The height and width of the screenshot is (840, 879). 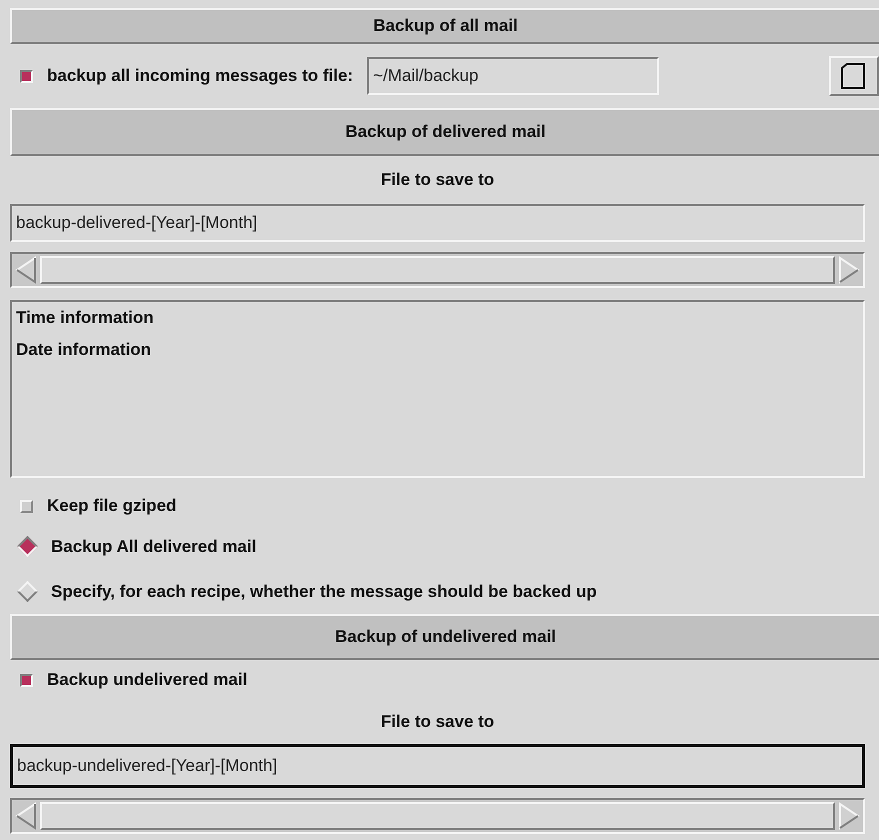 I want to click on checkbox-label: Keep file gziped, so click(x=111, y=506).